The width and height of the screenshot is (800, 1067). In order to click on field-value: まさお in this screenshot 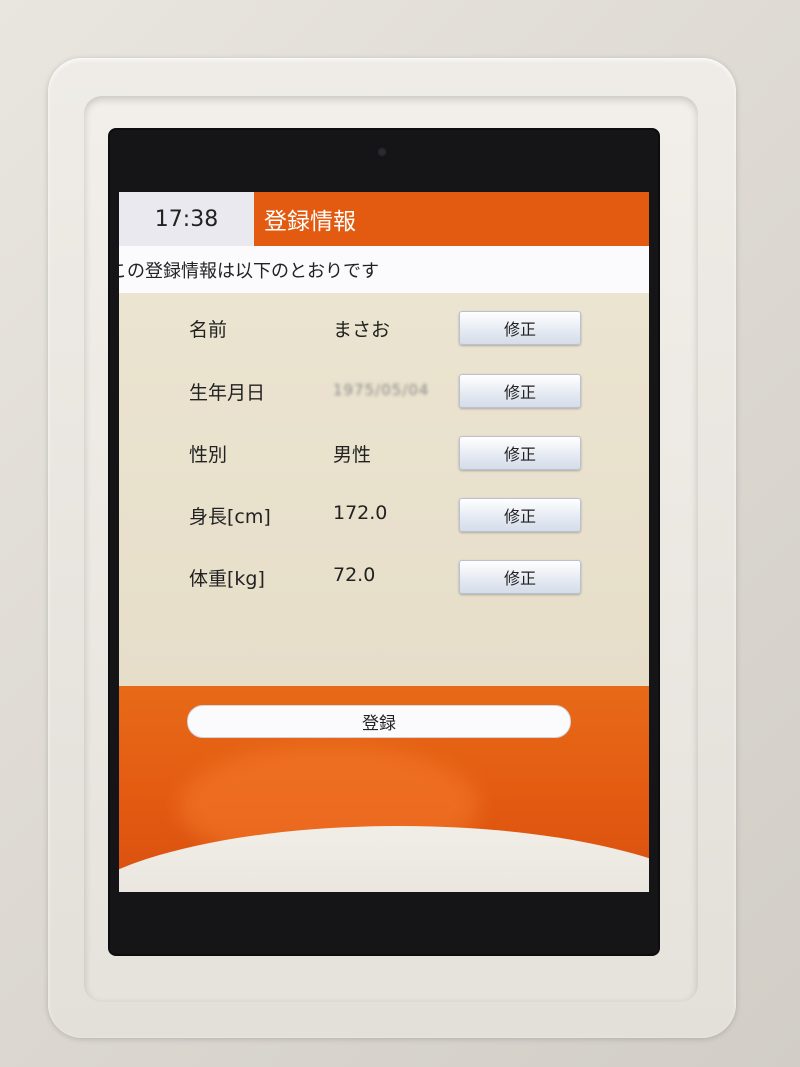, I will do `click(362, 330)`.